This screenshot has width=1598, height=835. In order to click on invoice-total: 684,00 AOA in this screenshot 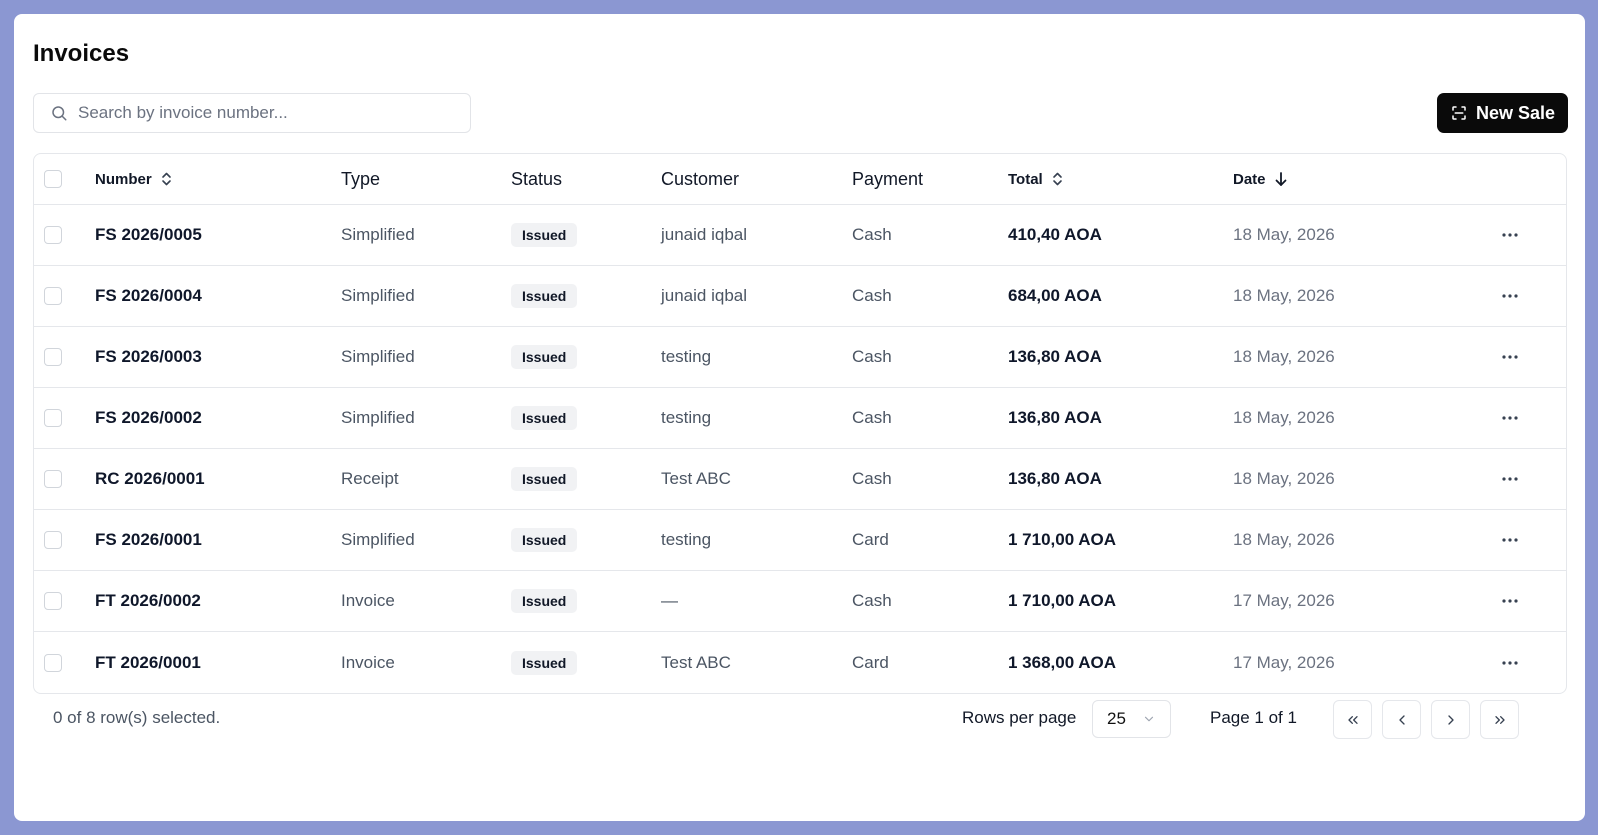, I will do `click(1055, 295)`.